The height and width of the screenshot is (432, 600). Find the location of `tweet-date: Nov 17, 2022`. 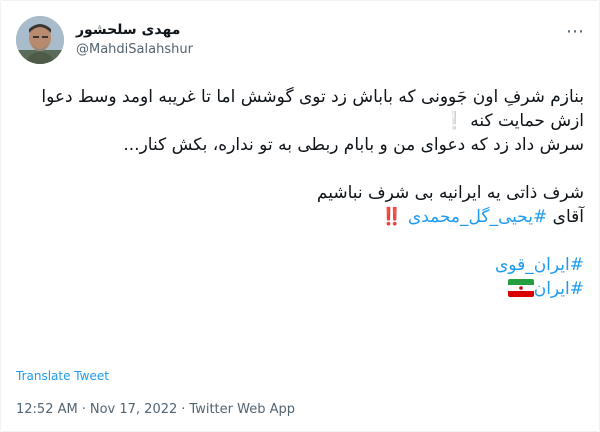

tweet-date: Nov 17, 2022 is located at coordinates (133, 409).